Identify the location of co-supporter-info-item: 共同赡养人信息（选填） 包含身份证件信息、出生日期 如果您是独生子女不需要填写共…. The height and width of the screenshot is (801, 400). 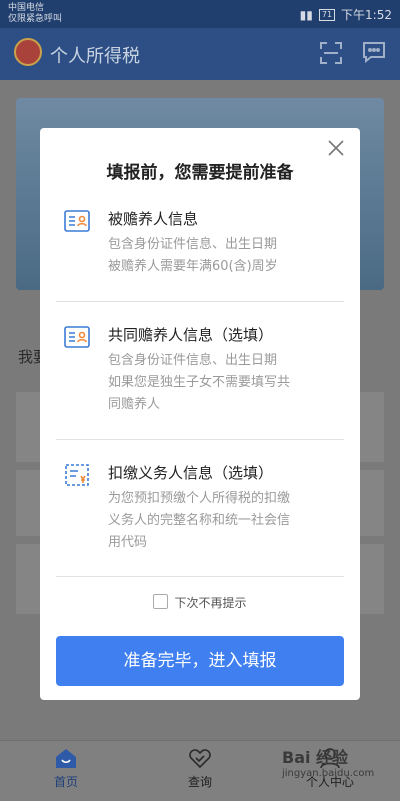
(200, 375).